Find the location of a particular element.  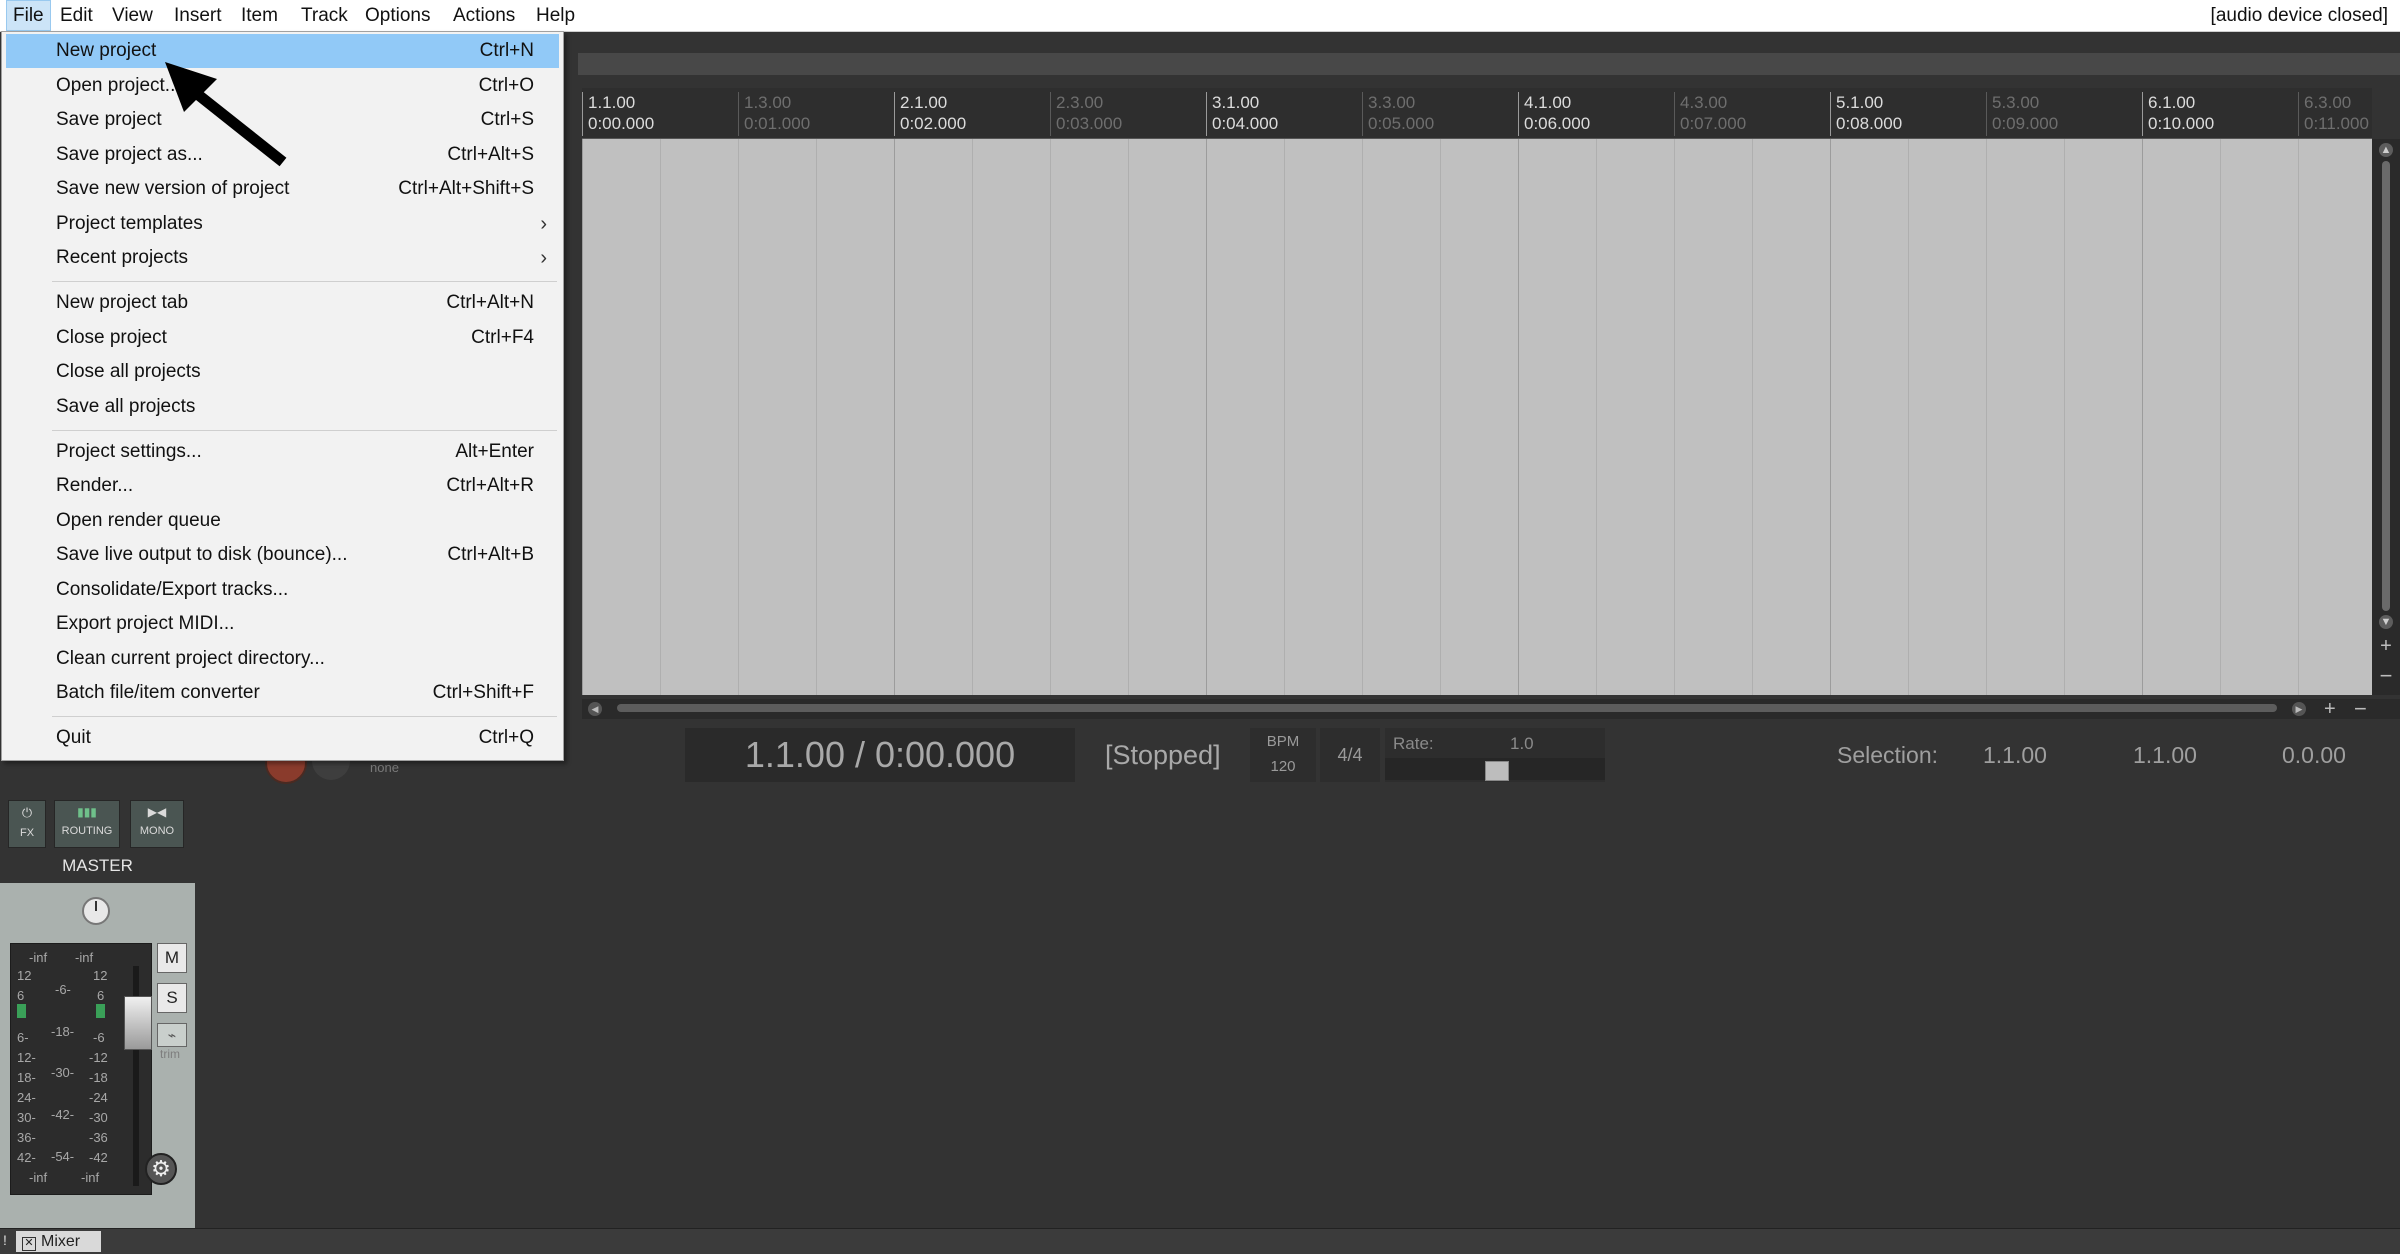

mixer-tab: ✕ Mixer is located at coordinates (58, 1241).